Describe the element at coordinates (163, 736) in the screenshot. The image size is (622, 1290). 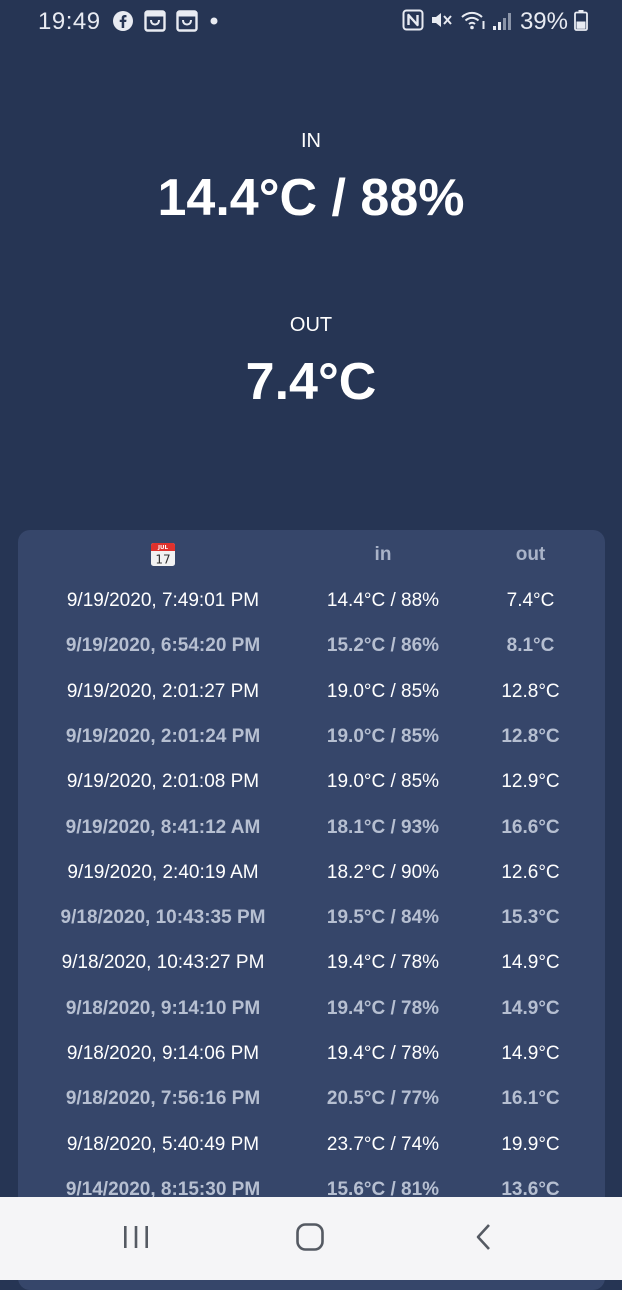
I see `row-date: 9/19/2020, 2:01:24 PM` at that location.